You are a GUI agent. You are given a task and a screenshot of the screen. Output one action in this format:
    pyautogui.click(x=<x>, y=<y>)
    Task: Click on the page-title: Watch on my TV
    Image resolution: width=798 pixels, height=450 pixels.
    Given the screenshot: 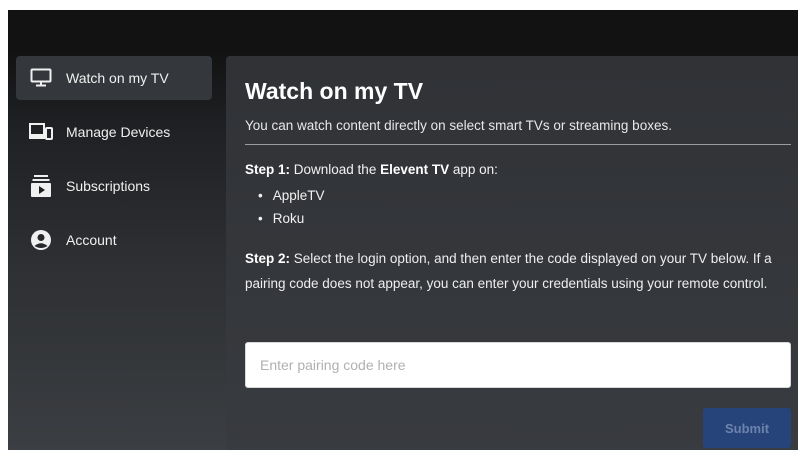 What is the action you would take?
    pyautogui.click(x=334, y=91)
    